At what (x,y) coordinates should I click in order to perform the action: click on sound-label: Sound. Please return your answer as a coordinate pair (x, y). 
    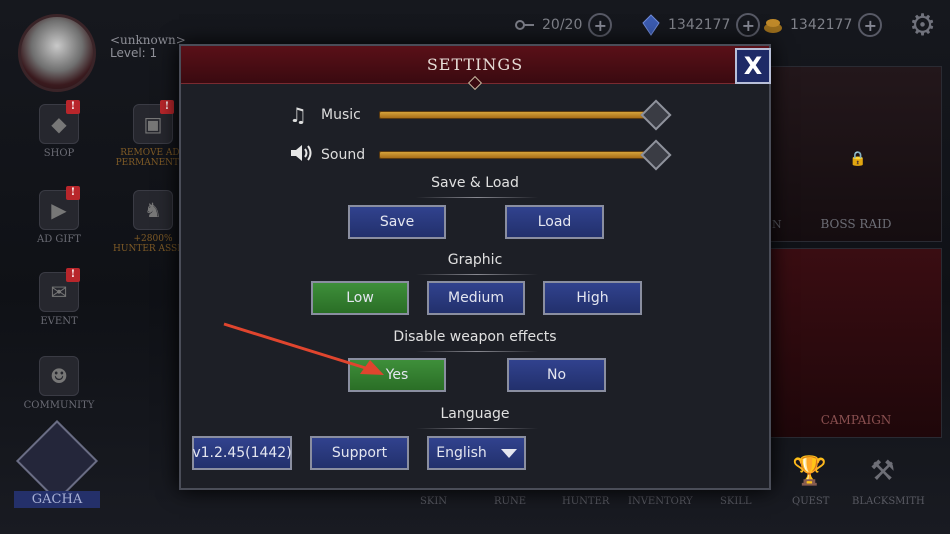
    Looking at the image, I should click on (343, 155).